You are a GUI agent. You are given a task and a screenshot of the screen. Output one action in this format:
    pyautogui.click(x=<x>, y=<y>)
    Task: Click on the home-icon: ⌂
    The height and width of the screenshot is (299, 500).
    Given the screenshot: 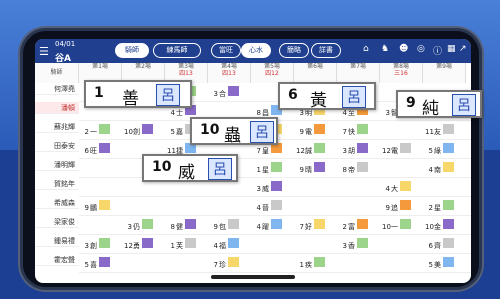 What is the action you would take?
    pyautogui.click(x=366, y=49)
    